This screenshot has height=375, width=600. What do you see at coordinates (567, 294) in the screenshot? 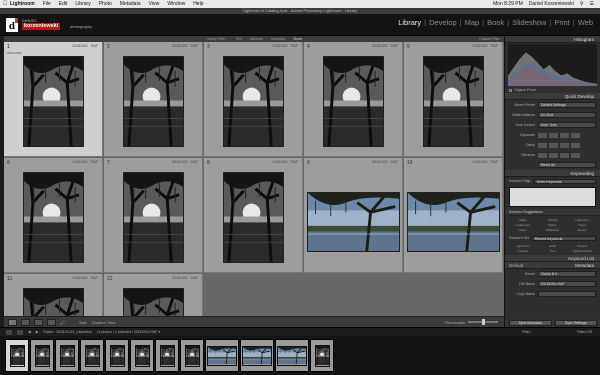
I see `copy-name-field` at bounding box center [567, 294].